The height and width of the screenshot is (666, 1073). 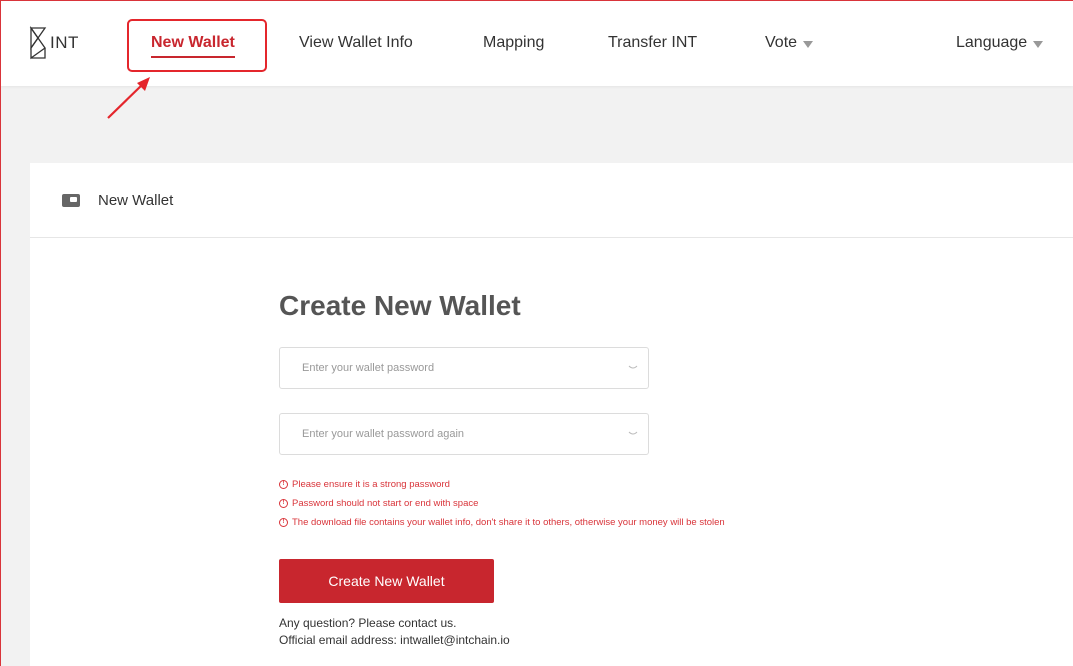 What do you see at coordinates (197, 45) in the screenshot?
I see `annotation-highlight-box` at bounding box center [197, 45].